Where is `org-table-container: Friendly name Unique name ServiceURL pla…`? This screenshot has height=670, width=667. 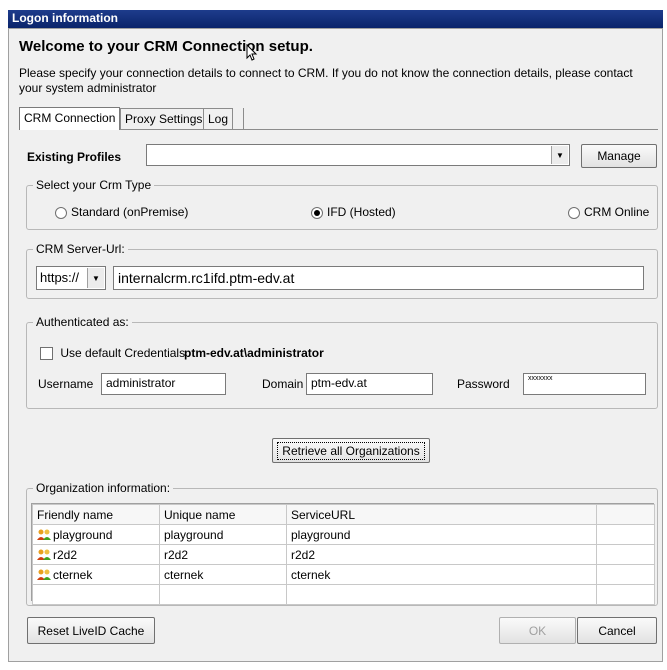
org-table-container: Friendly name Unique name ServiceURL pla… is located at coordinates (343, 554).